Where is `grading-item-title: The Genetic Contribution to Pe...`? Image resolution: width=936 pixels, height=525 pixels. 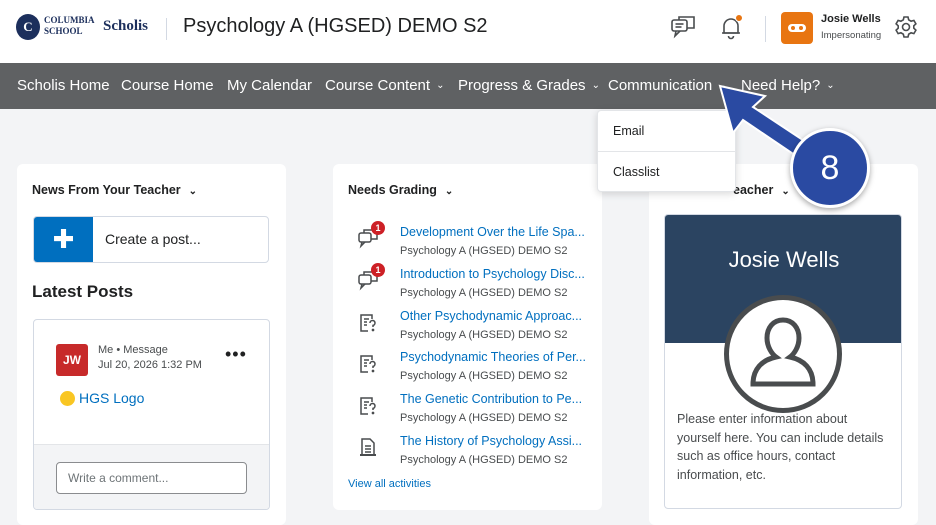
grading-item-title: The Genetic Contribution to Pe... is located at coordinates (494, 399).